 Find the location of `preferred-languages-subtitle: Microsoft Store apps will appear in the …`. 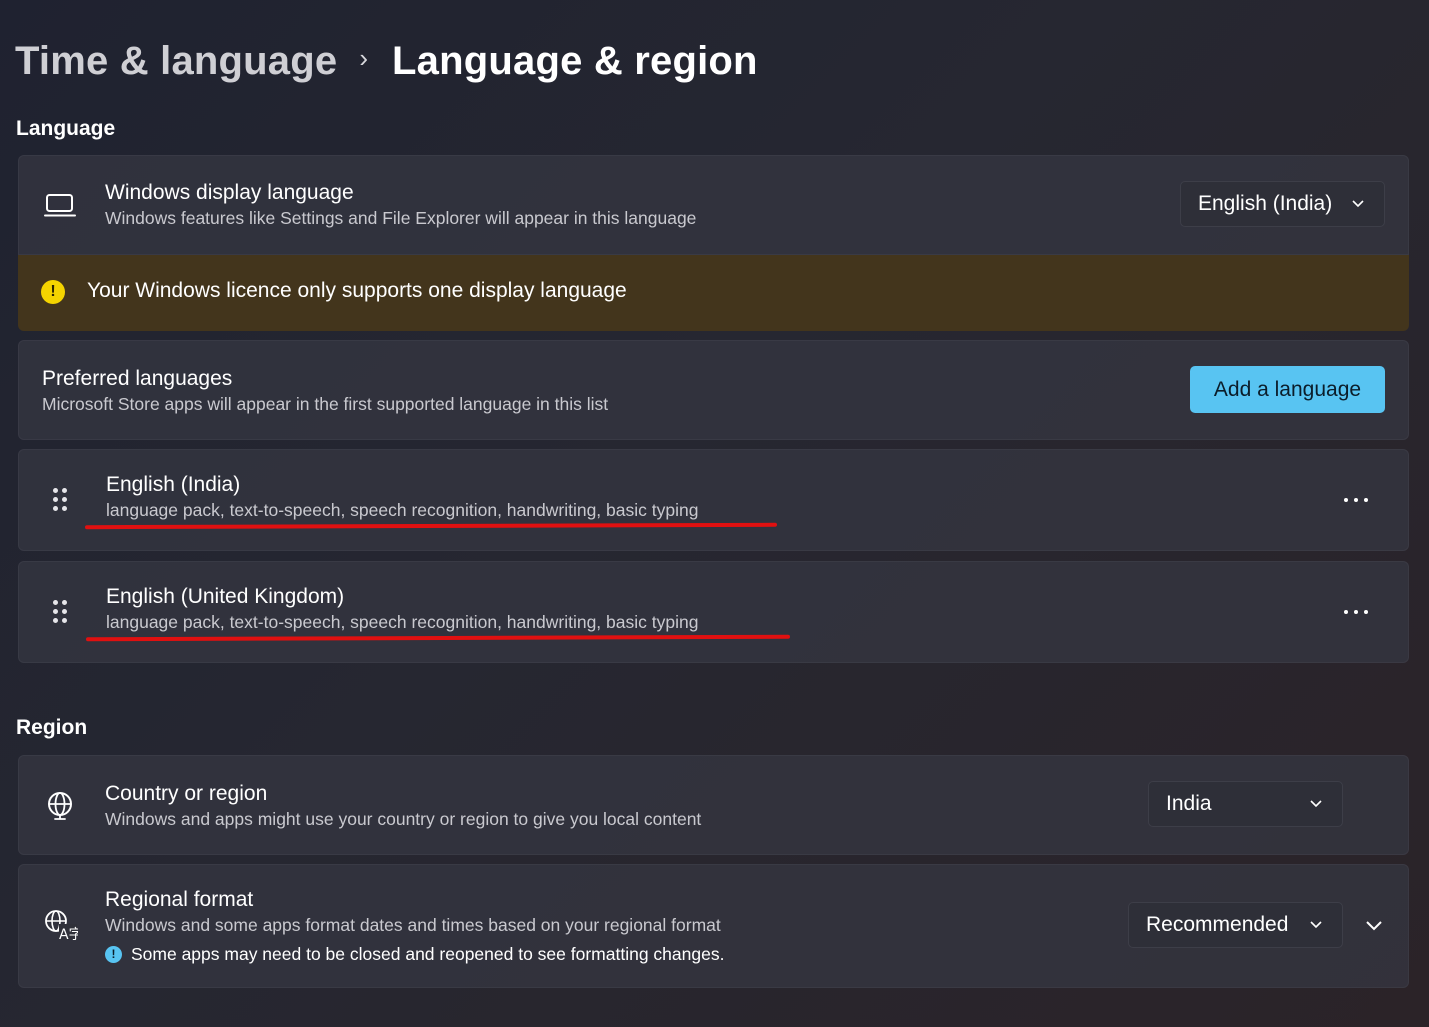

preferred-languages-subtitle: Microsoft Store apps will appear in the … is located at coordinates (325, 404).